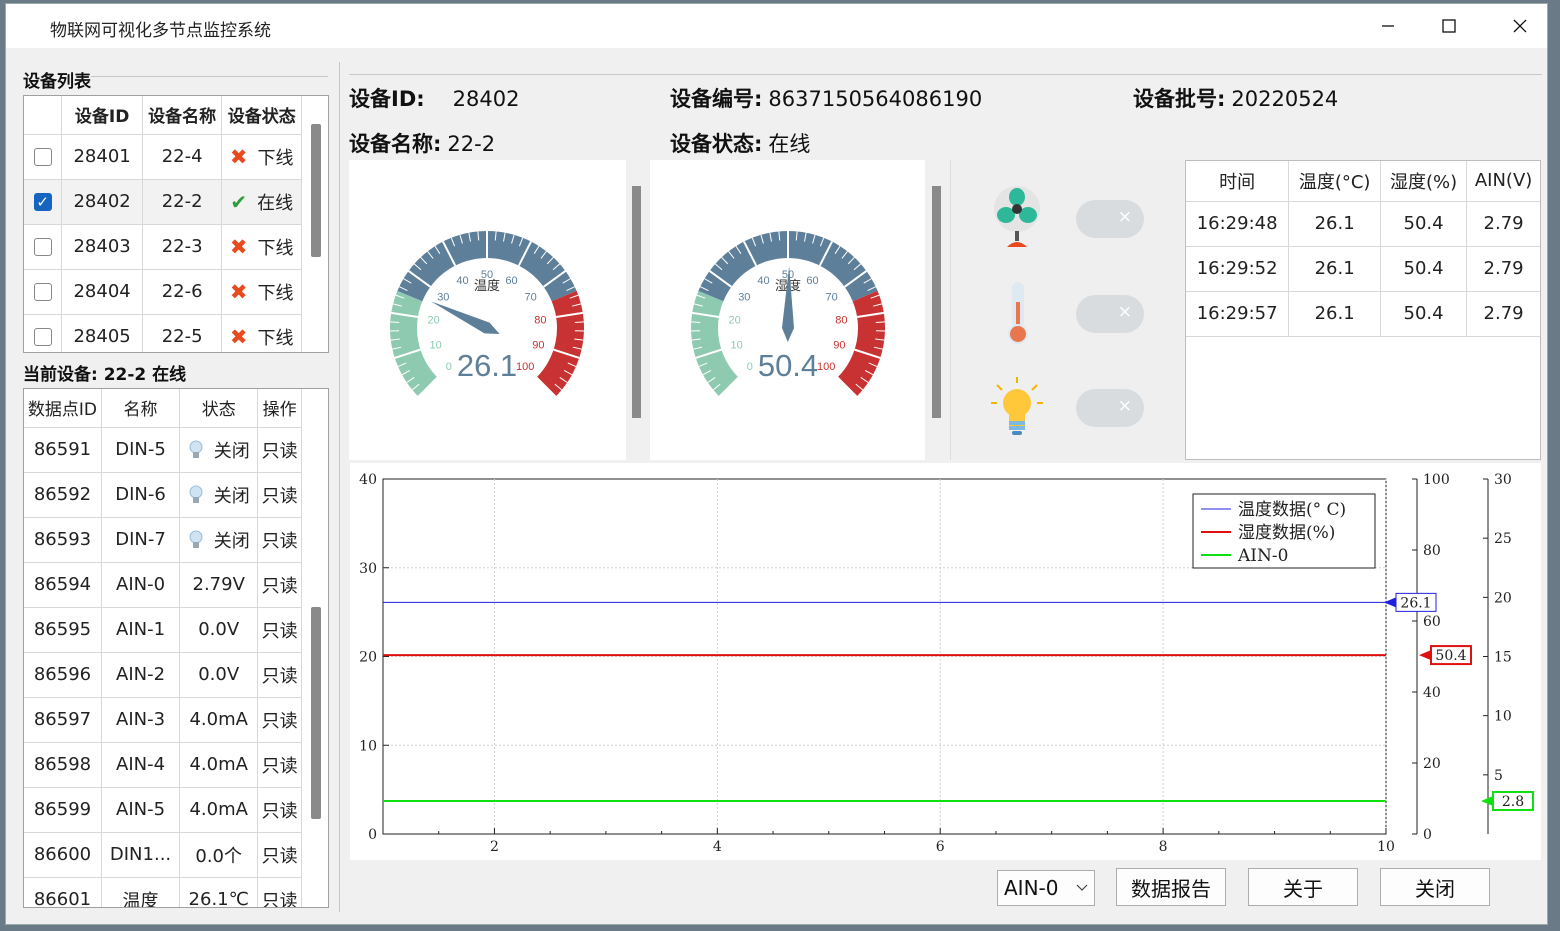  Describe the element at coordinates (163, 247) in the screenshot. I see `device-row: 28403 22-3 ✖ 下线` at that location.